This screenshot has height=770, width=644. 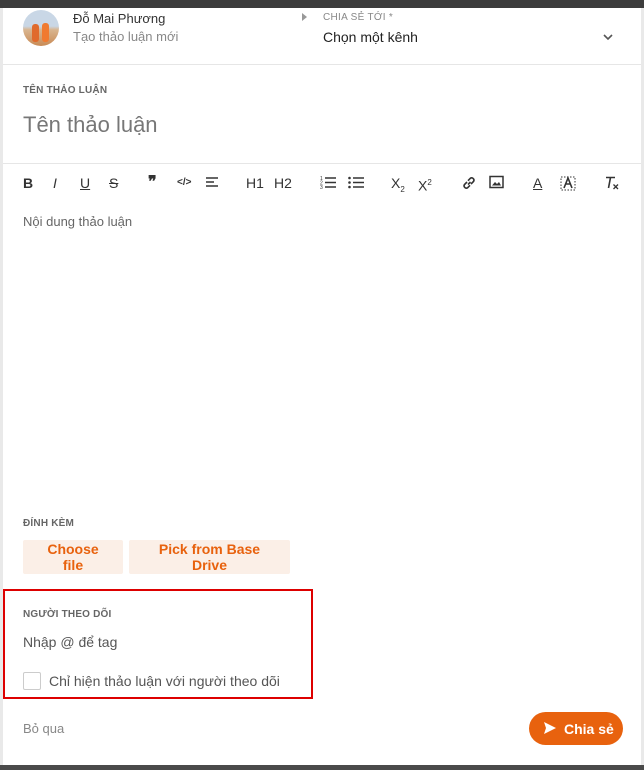 I want to click on heading2-button: H2, so click(x=283, y=183).